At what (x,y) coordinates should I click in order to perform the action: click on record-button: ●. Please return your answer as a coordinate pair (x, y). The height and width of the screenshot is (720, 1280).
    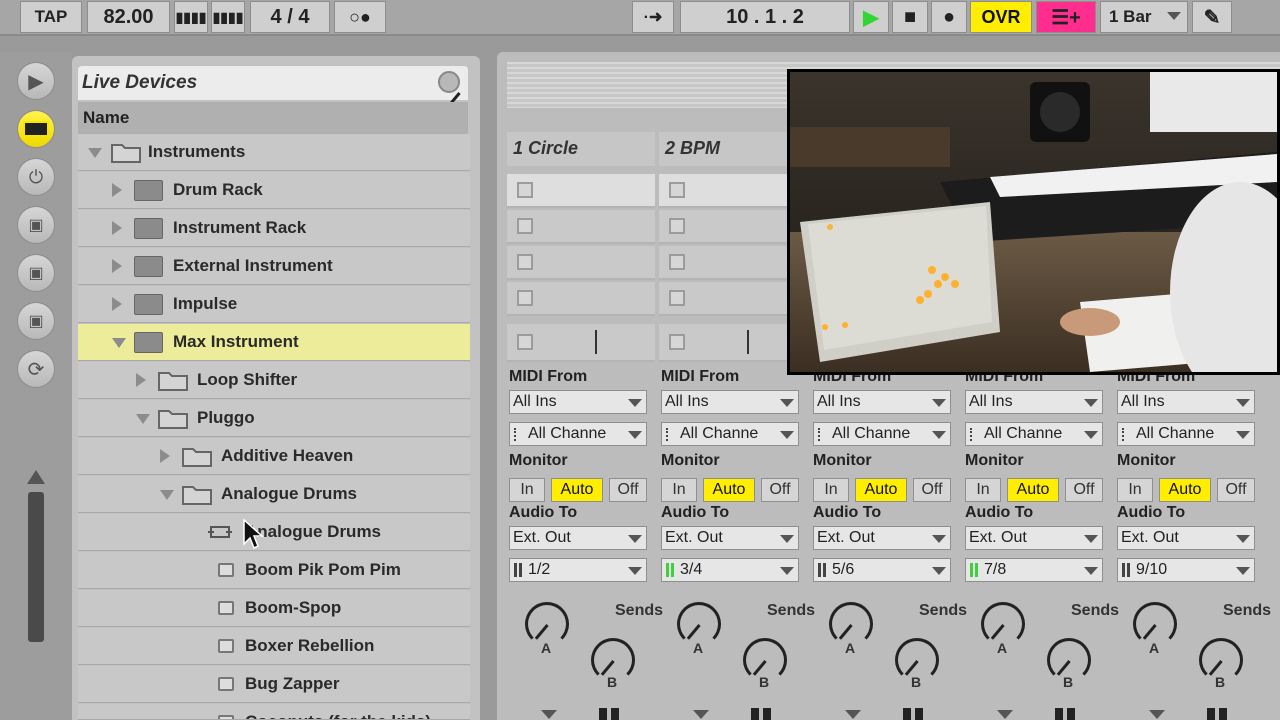
    Looking at the image, I should click on (949, 17).